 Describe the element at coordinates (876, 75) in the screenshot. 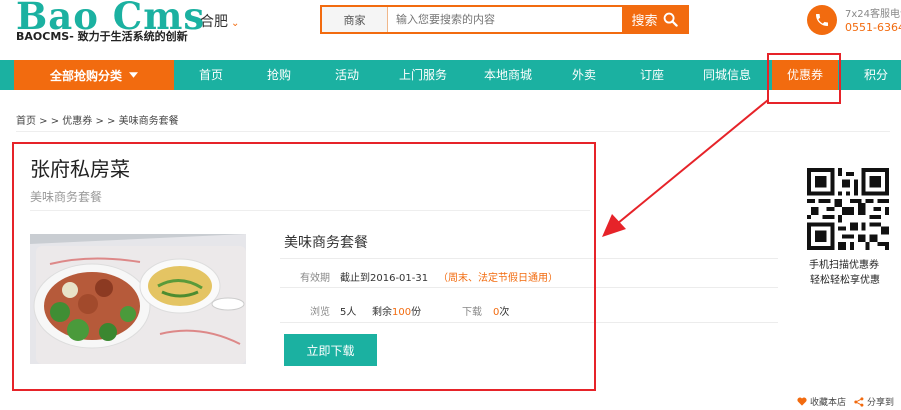

I see `nav-item-points: 积分` at that location.